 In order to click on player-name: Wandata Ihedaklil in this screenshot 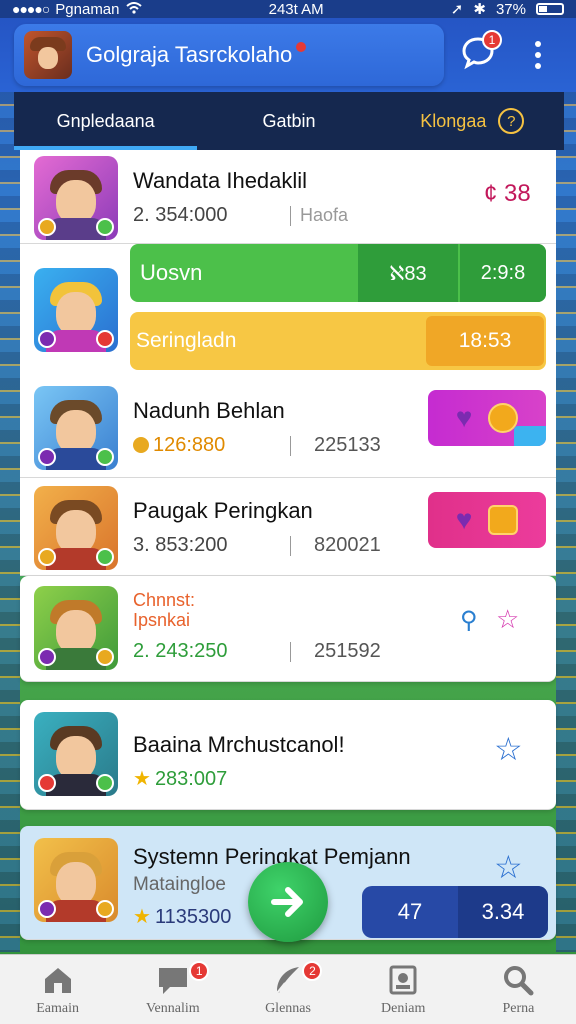, I will do `click(220, 180)`.